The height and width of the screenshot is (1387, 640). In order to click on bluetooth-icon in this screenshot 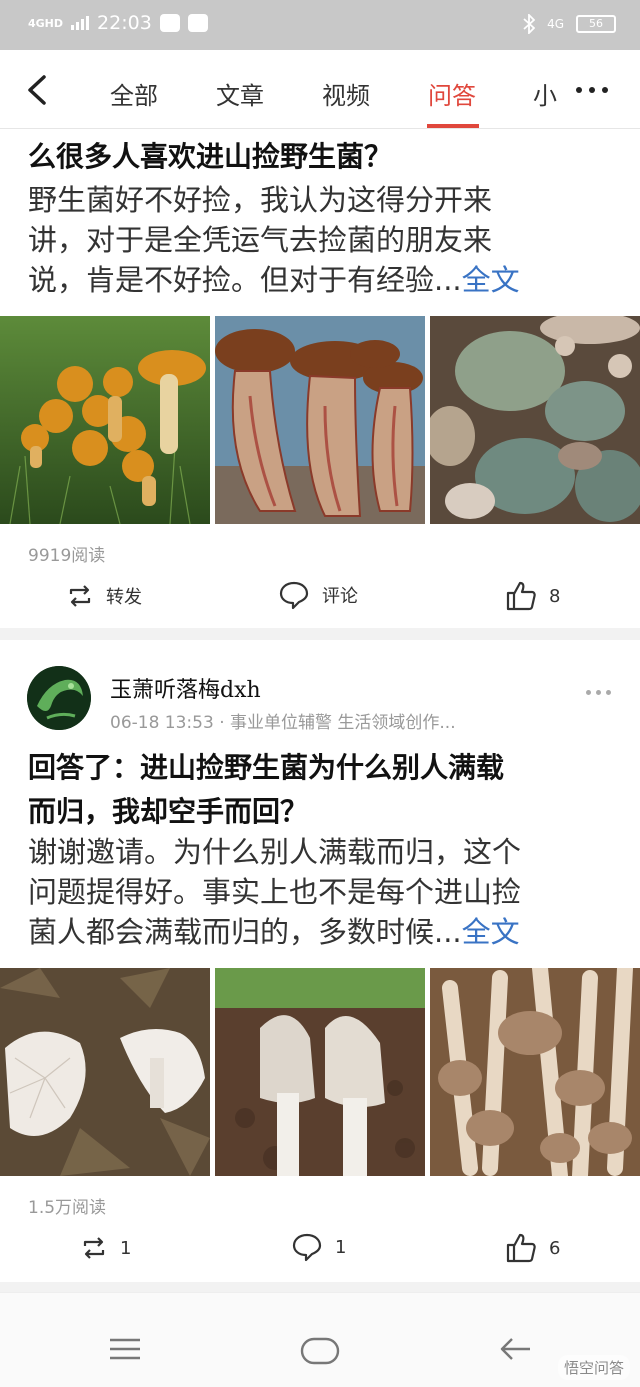, I will do `click(529, 24)`.